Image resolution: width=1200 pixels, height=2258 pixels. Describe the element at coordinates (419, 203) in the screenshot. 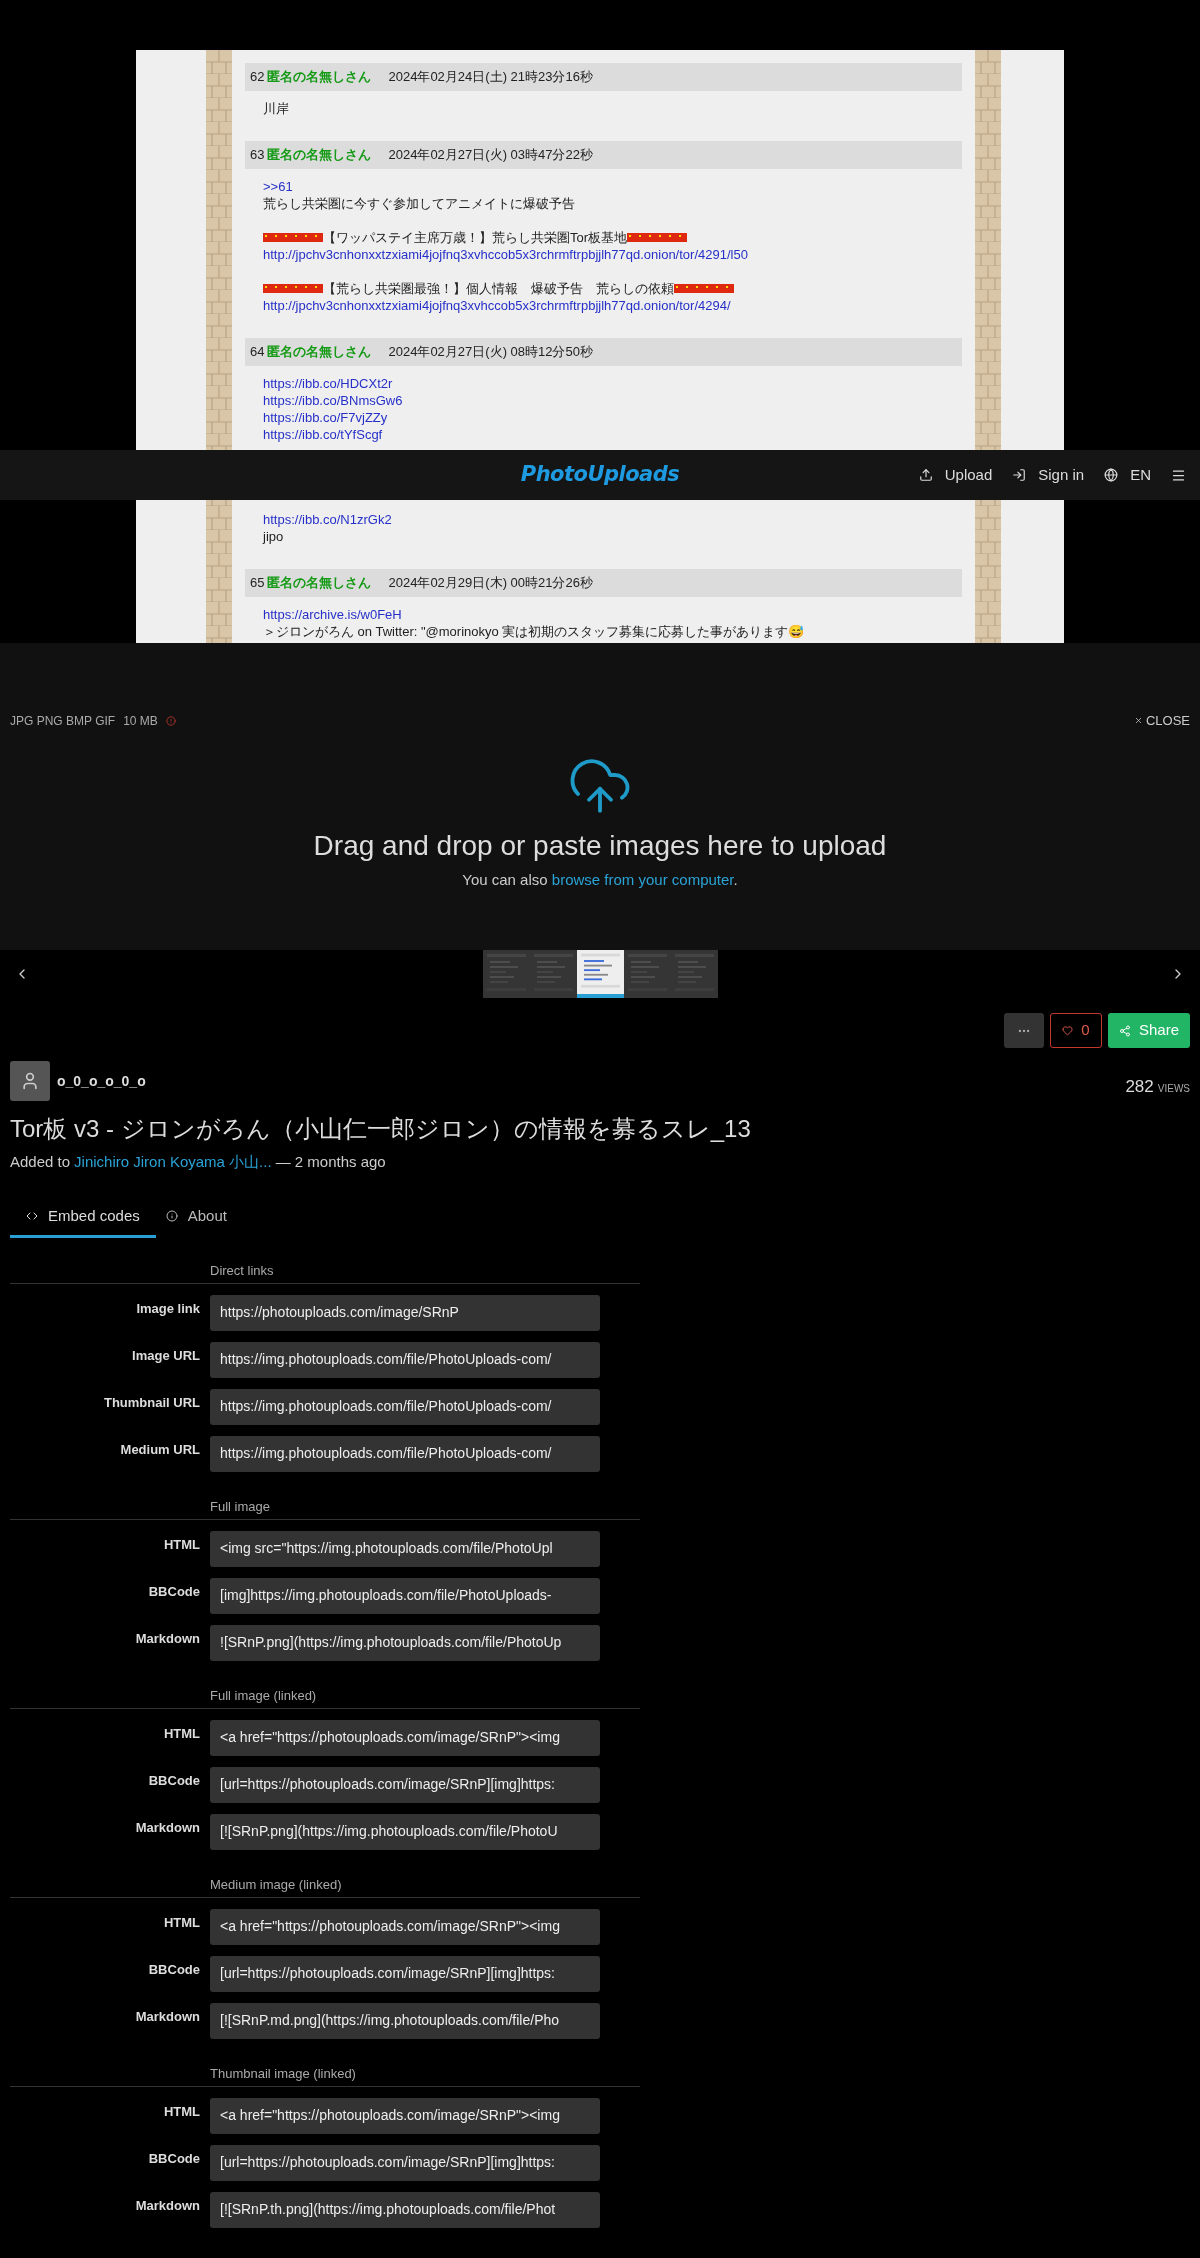

I see `post-text: 荒らし共栄圏に今すぐ参加してアニメイトに爆破予告` at that location.